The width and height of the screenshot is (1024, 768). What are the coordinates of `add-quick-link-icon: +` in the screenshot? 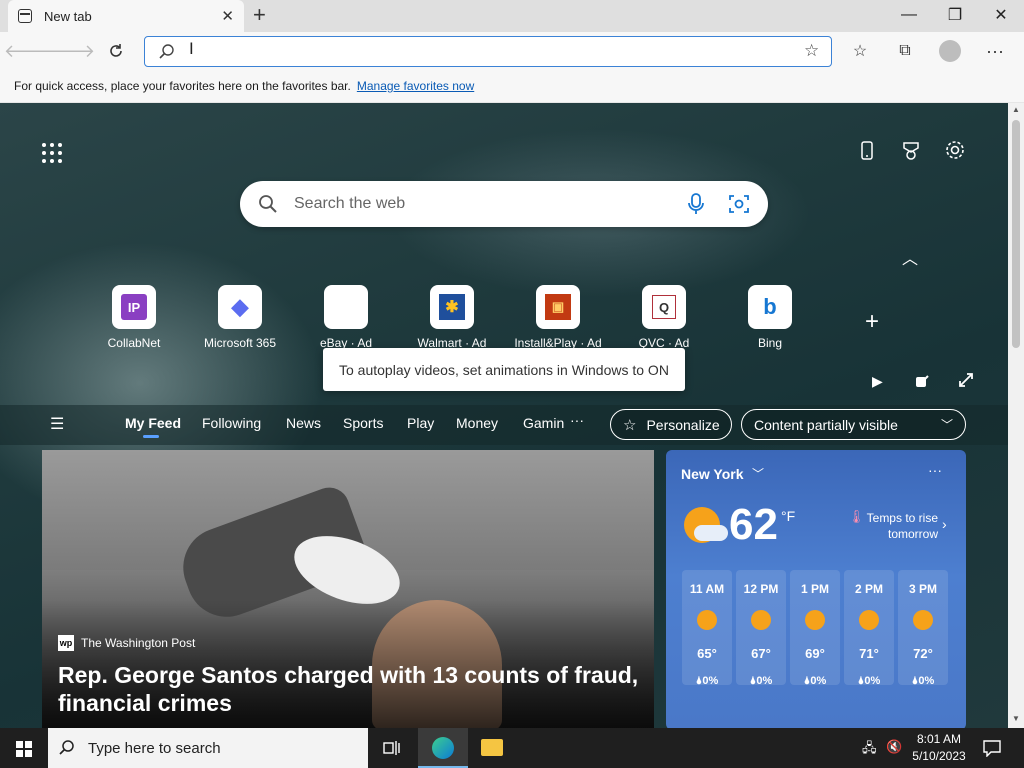 It's located at (872, 322).